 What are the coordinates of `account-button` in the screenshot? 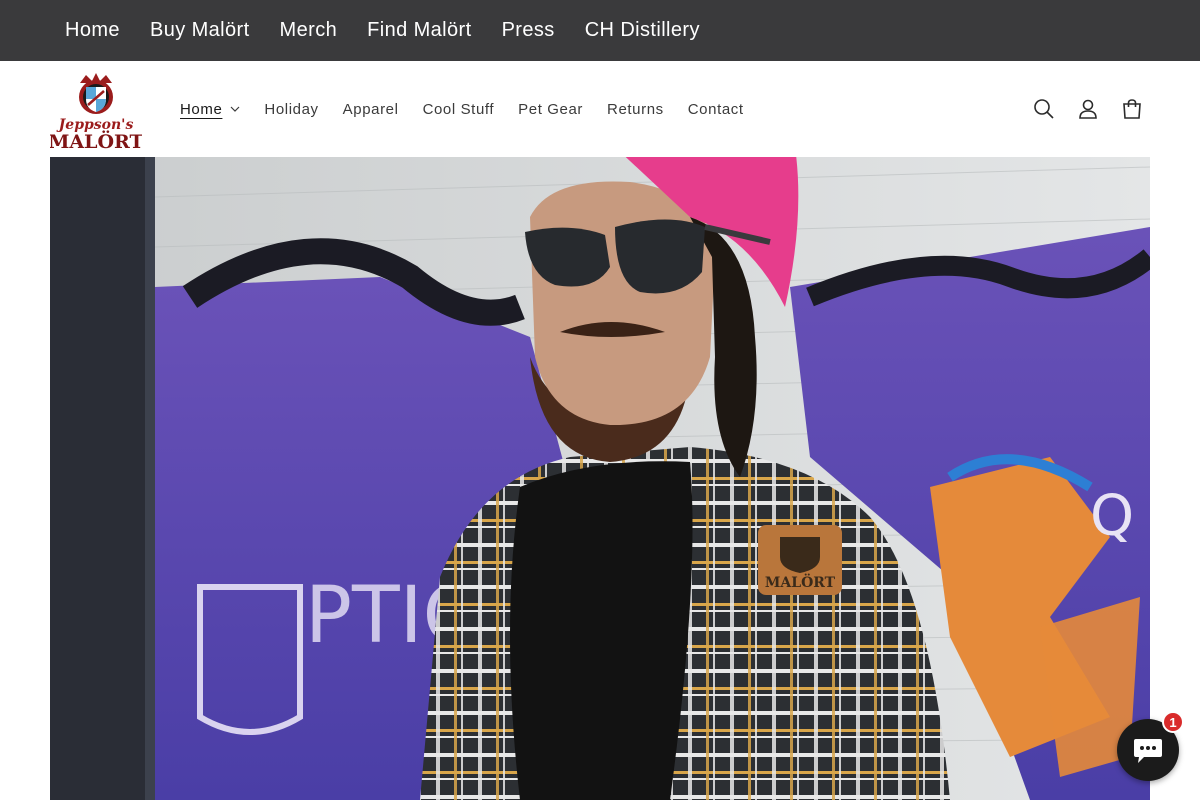 It's located at (1088, 109).